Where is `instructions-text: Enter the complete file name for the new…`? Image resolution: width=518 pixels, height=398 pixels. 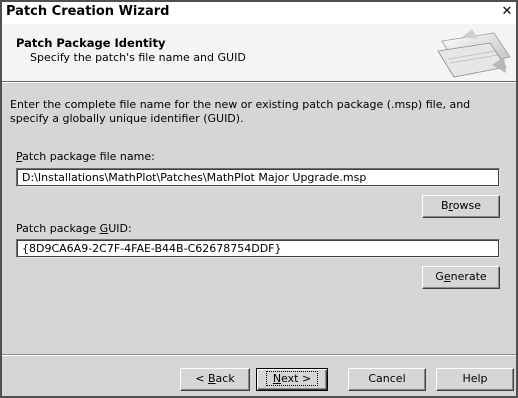
instructions-text: Enter the complete file name for the new… is located at coordinates (240, 111).